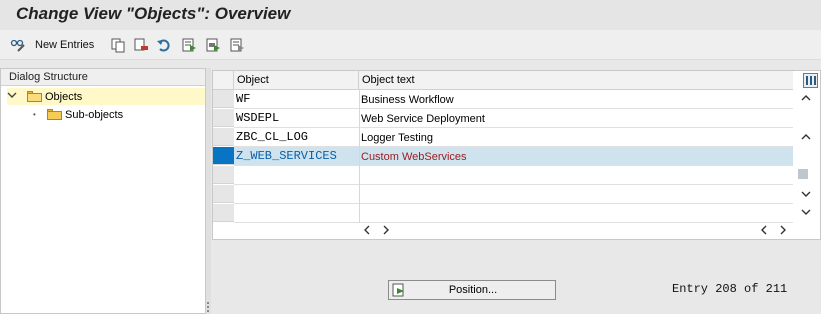  What do you see at coordinates (34, 96) in the screenshot?
I see `folder-open-icon` at bounding box center [34, 96].